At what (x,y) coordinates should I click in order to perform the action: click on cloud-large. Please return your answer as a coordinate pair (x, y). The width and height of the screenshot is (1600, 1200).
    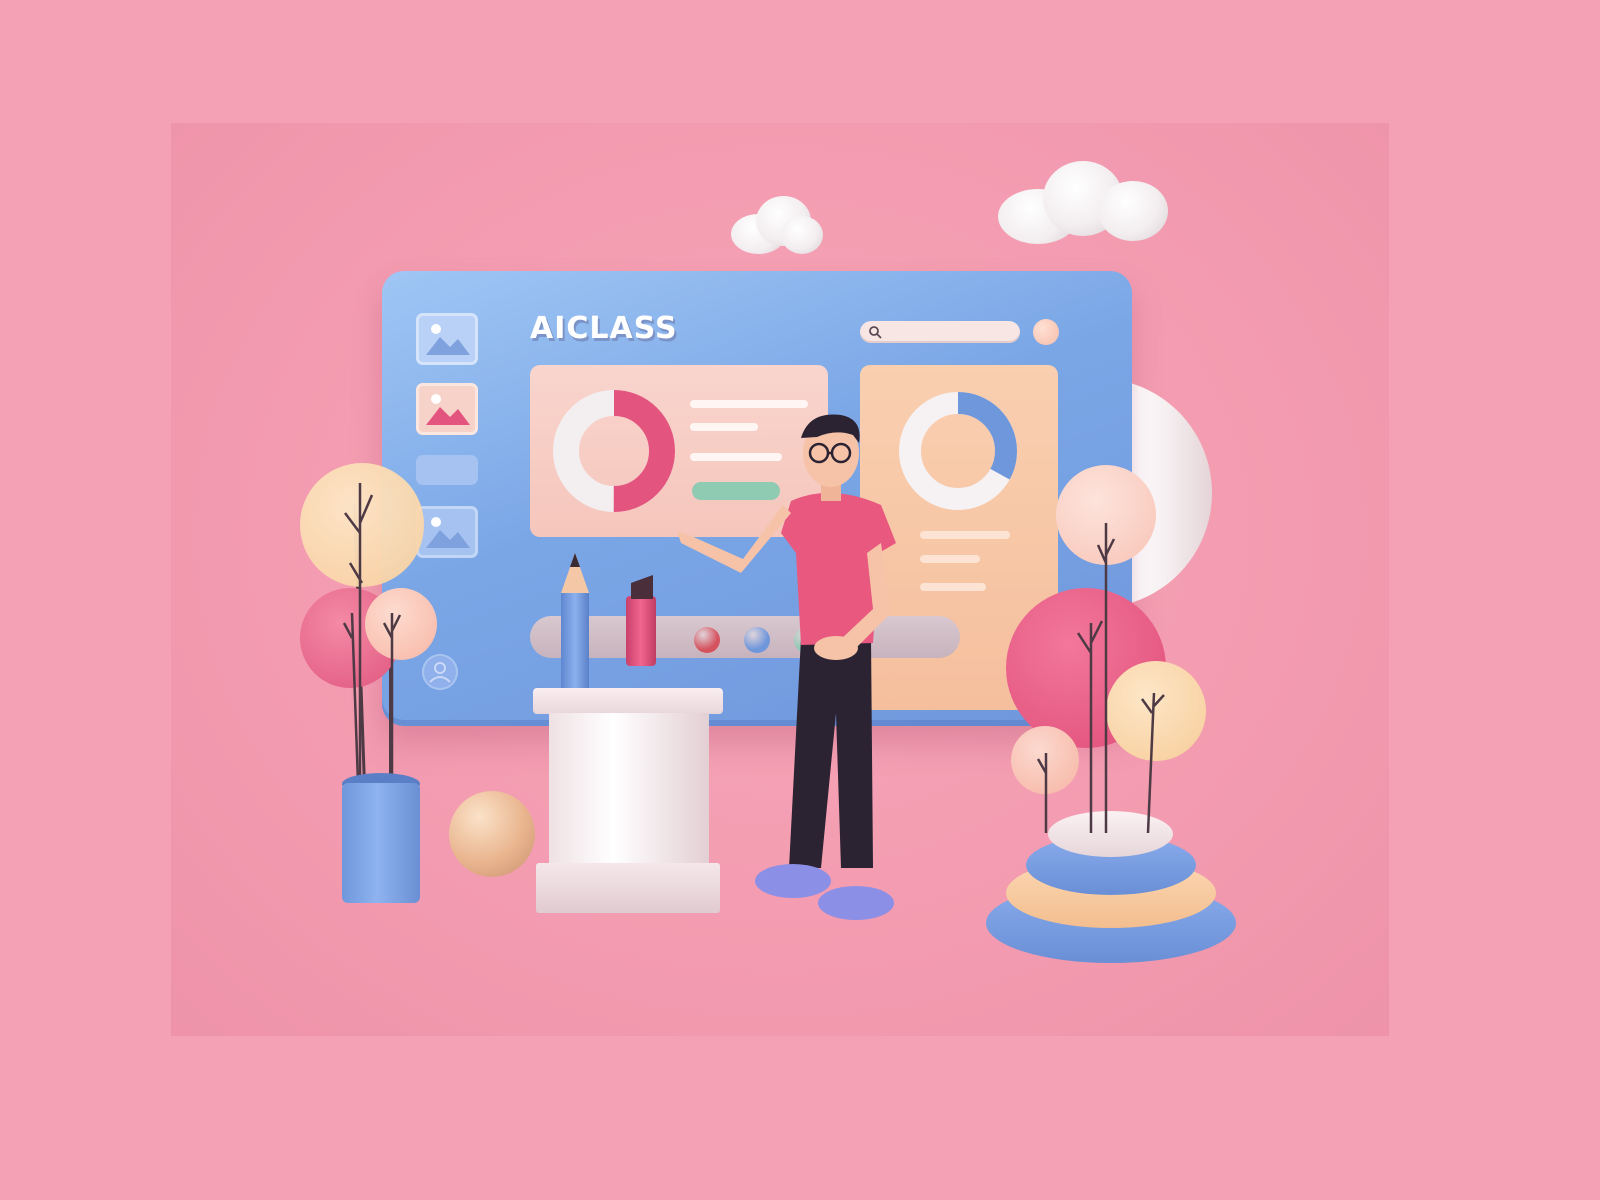
    Looking at the image, I should click on (1083, 206).